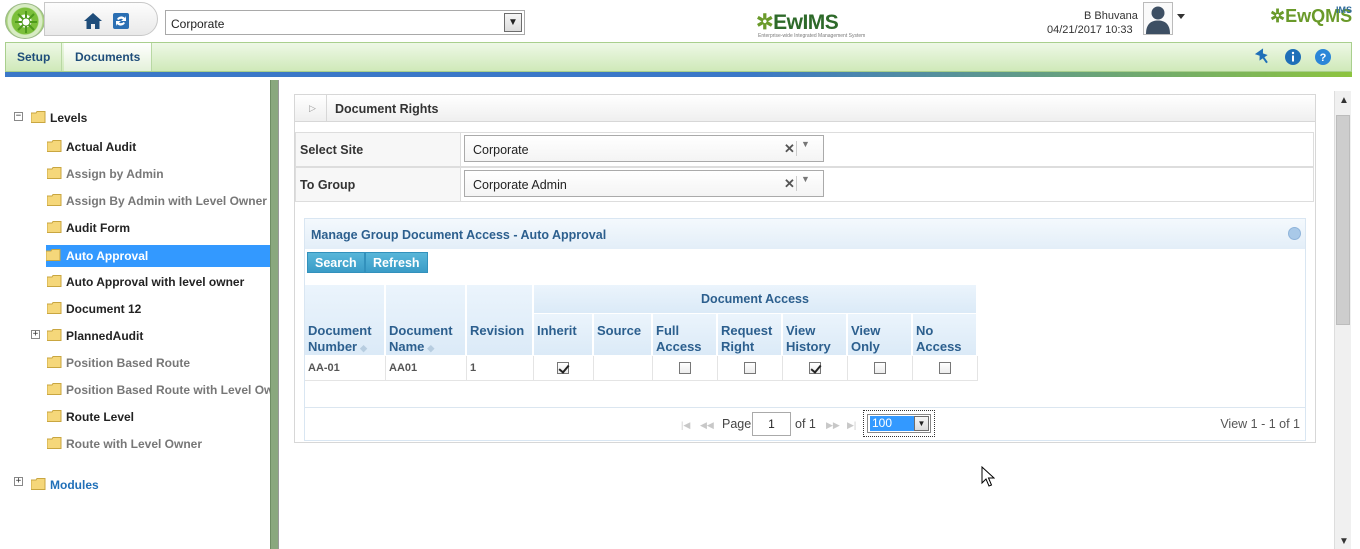 The image size is (1360, 549). I want to click on cell-doc-name: AA01, so click(426, 368).